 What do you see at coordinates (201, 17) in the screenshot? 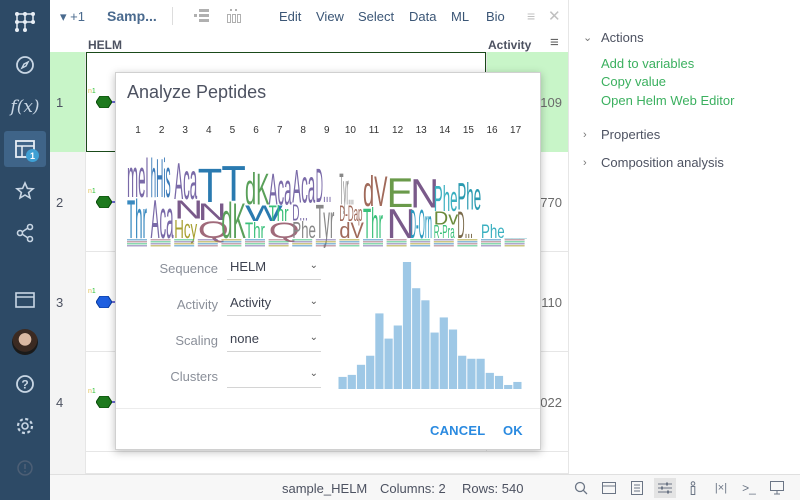
I see `row-layout-icon` at bounding box center [201, 17].